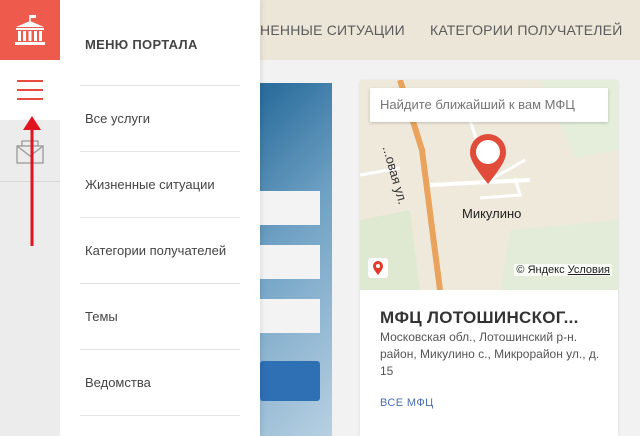  Describe the element at coordinates (101, 316) in the screenshot. I see `menu-item-topics: Темы` at that location.